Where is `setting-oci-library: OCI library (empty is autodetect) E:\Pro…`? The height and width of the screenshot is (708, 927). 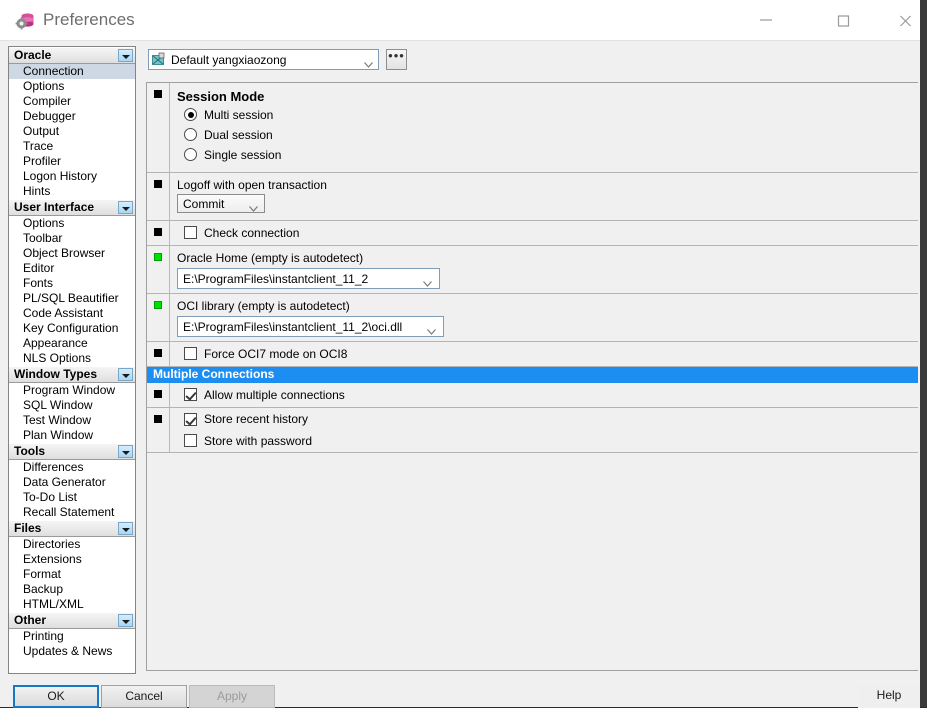
setting-oci-library: OCI library (empty is autodetect) E:\Pro… is located at coordinates (532, 318).